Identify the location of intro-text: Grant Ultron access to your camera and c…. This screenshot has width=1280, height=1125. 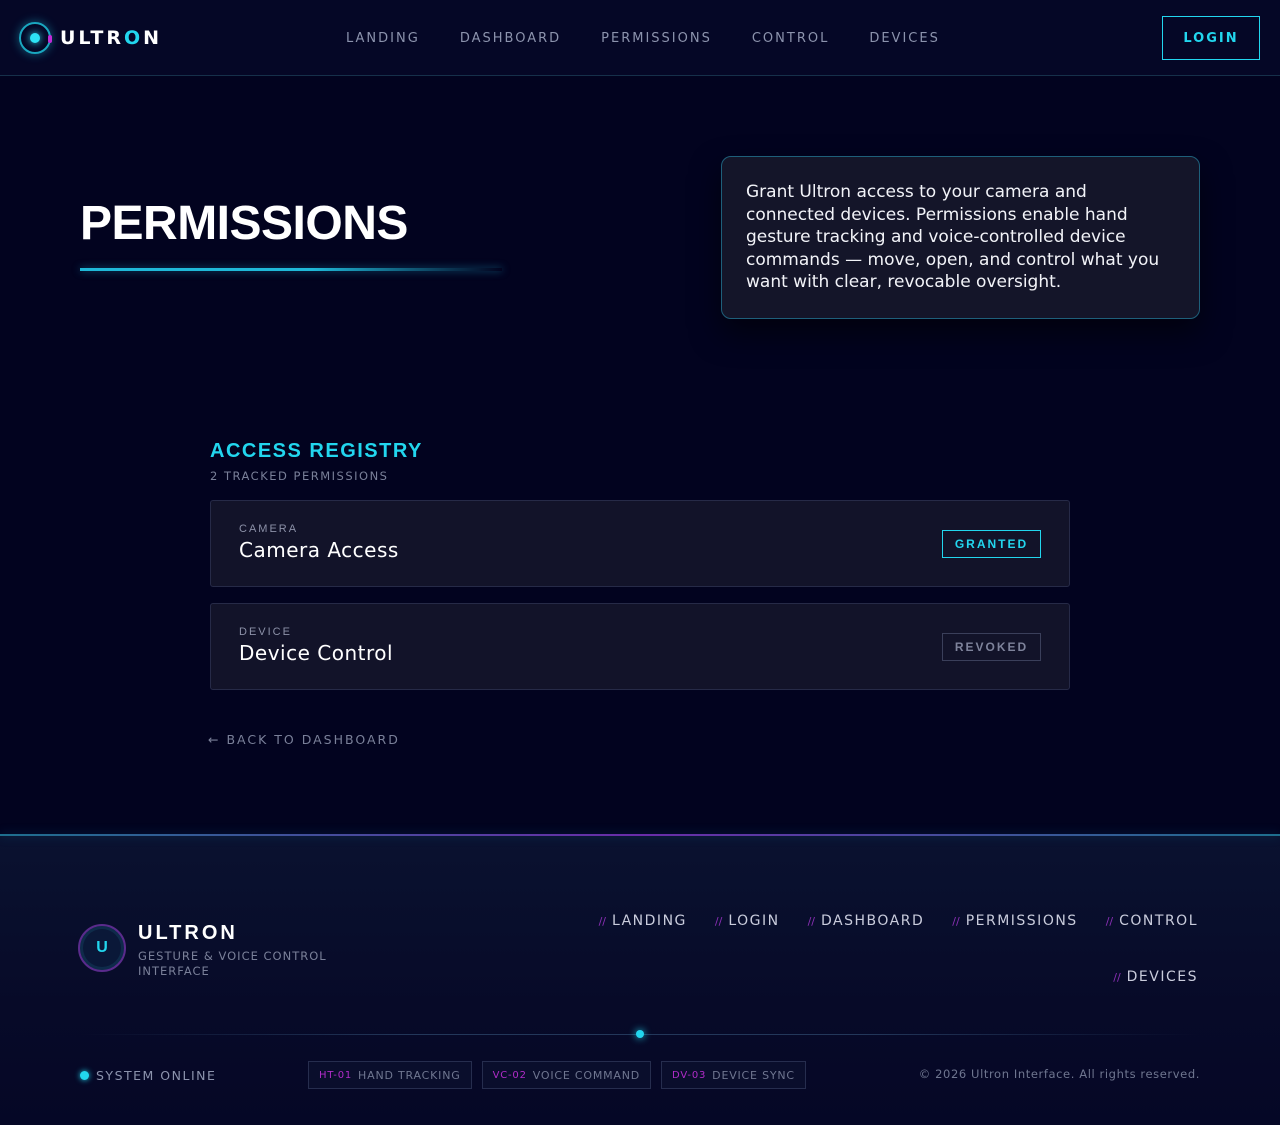
(953, 237).